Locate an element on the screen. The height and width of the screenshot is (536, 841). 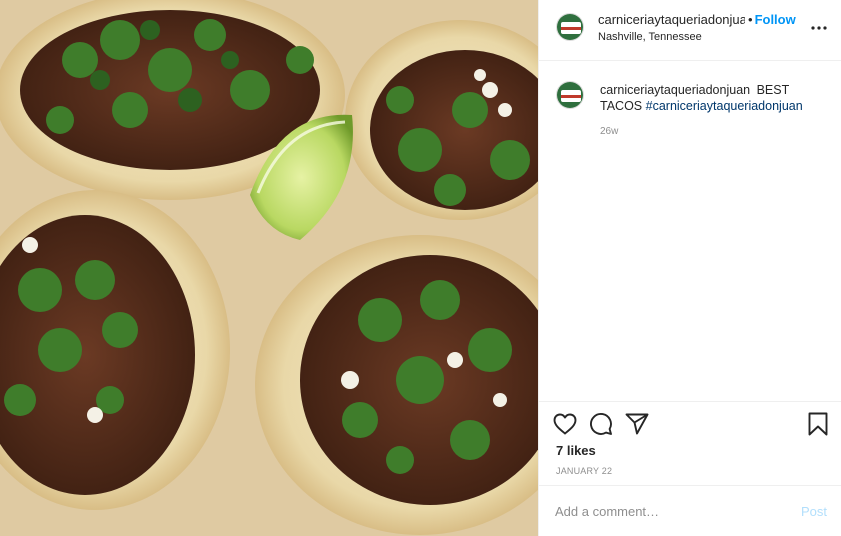
caption-hashtag: #carniceriaytaqueriadonjuan is located at coordinates (724, 106).